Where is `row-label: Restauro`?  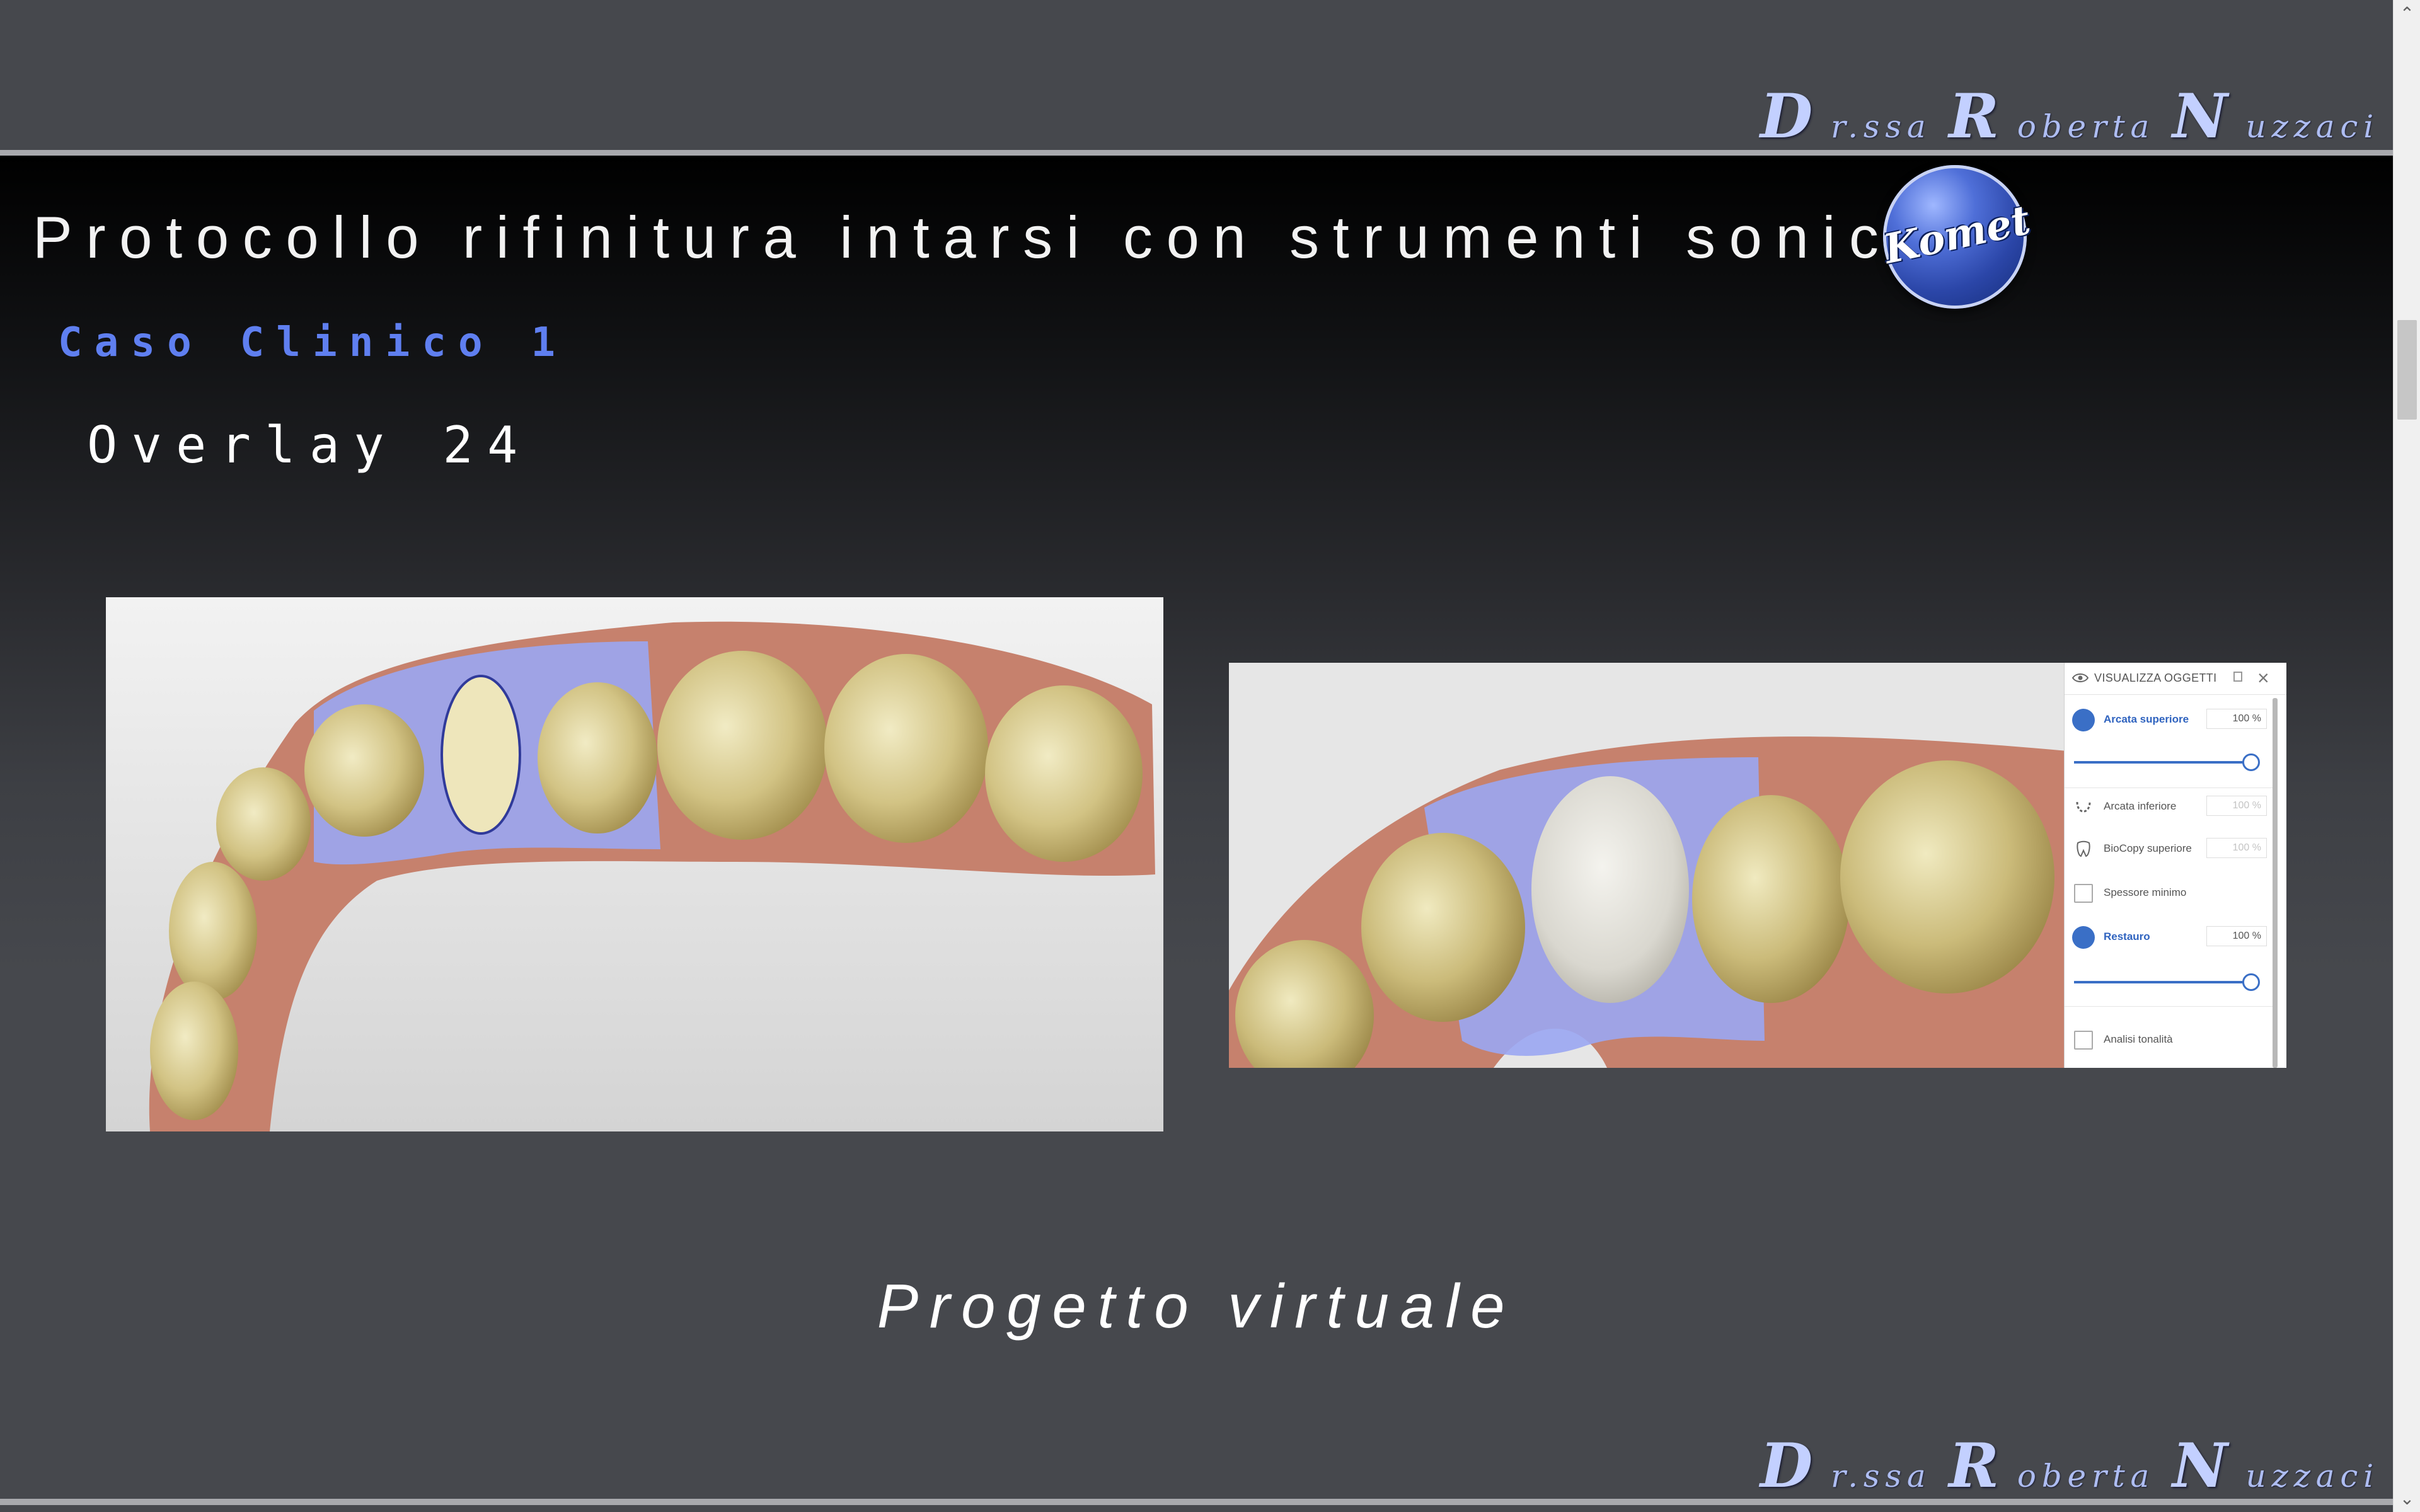 row-label: Restauro is located at coordinates (2127, 936).